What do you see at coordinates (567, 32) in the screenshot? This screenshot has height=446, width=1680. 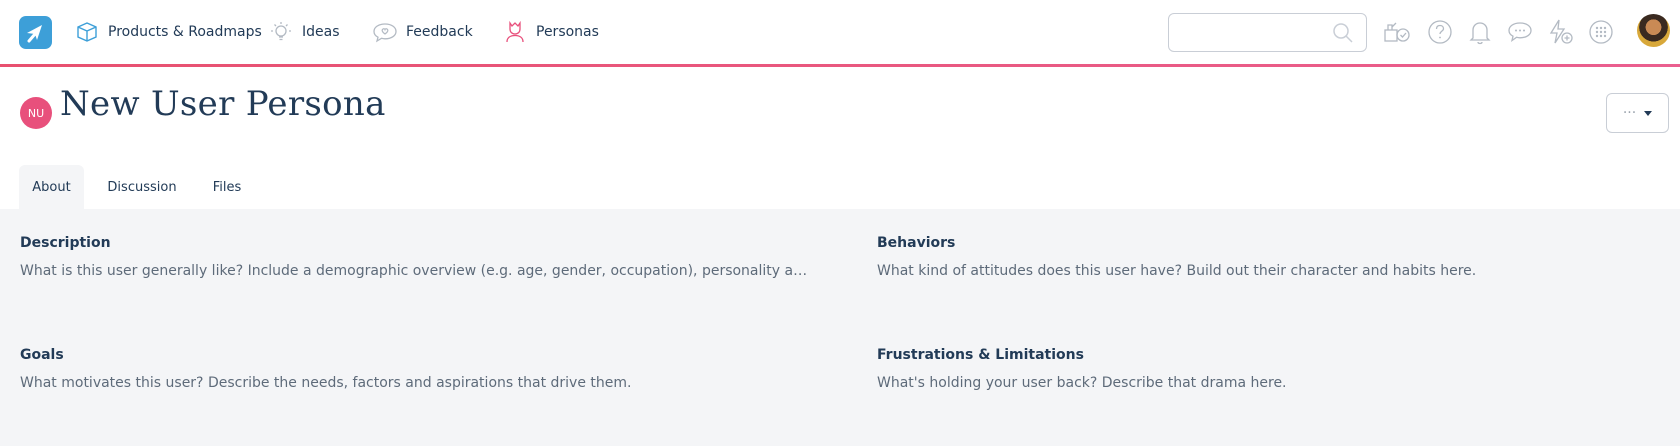 I see `nav-label: Personas` at bounding box center [567, 32].